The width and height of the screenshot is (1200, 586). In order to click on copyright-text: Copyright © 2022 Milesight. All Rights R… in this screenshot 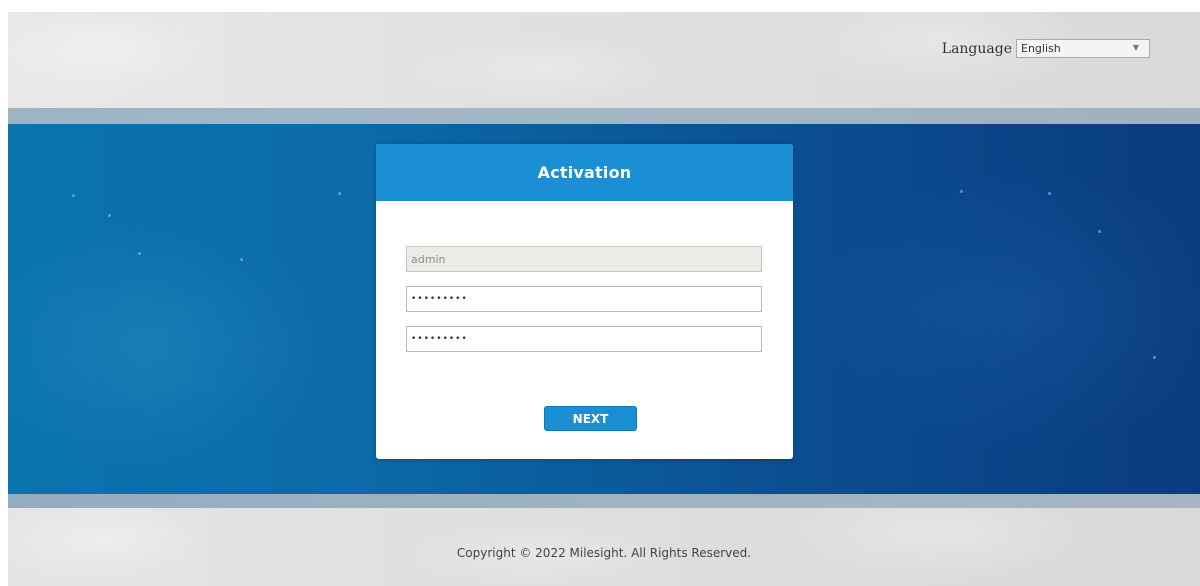, I will do `click(604, 553)`.